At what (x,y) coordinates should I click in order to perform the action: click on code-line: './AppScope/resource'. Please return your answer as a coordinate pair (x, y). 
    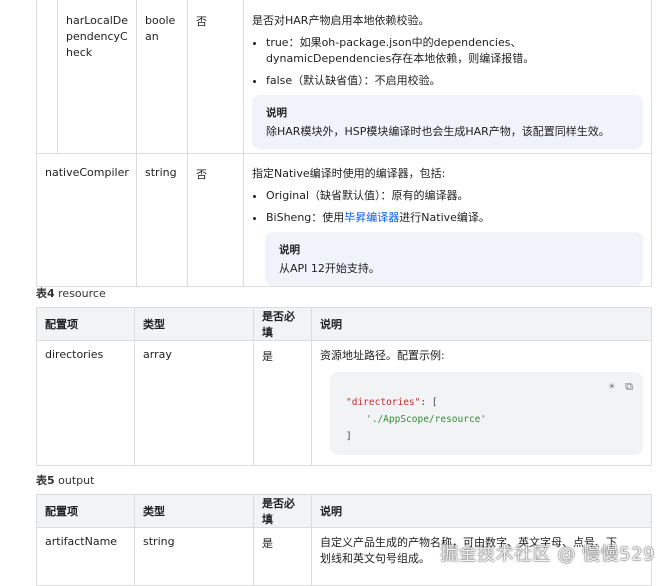
    Looking at the image, I should click on (486, 419).